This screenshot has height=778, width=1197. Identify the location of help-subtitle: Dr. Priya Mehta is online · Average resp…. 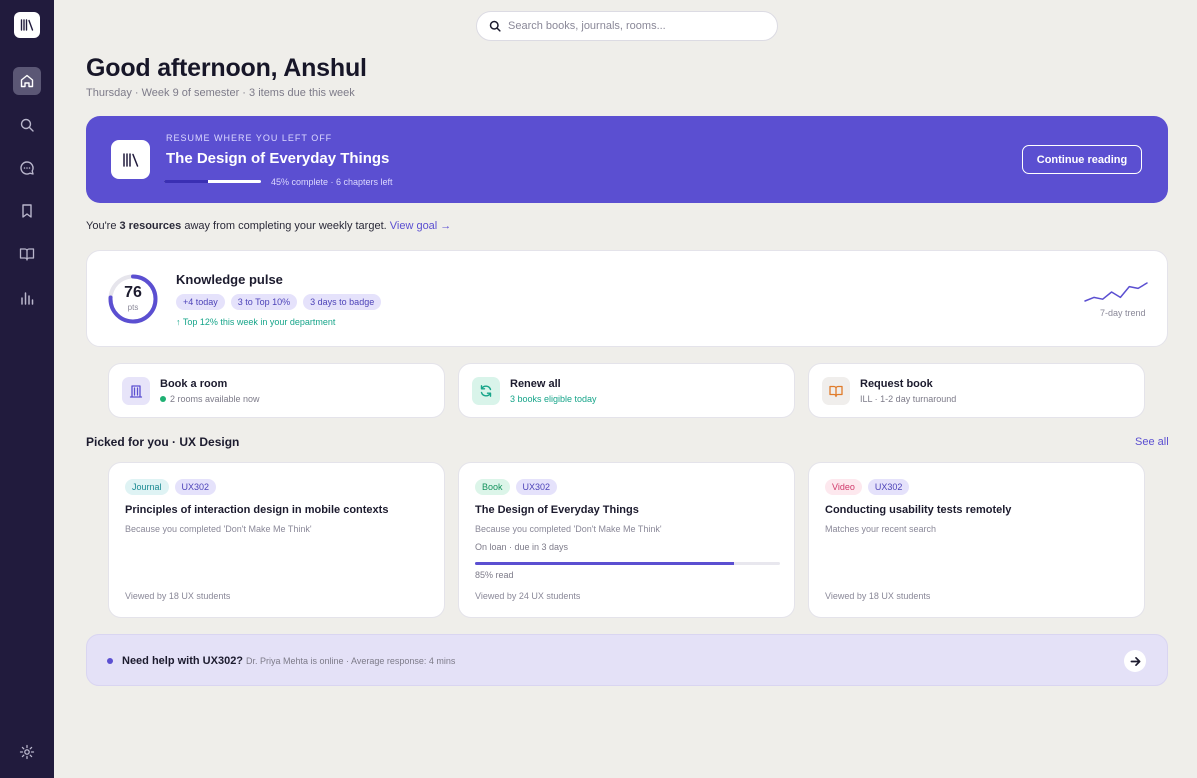
(351, 661).